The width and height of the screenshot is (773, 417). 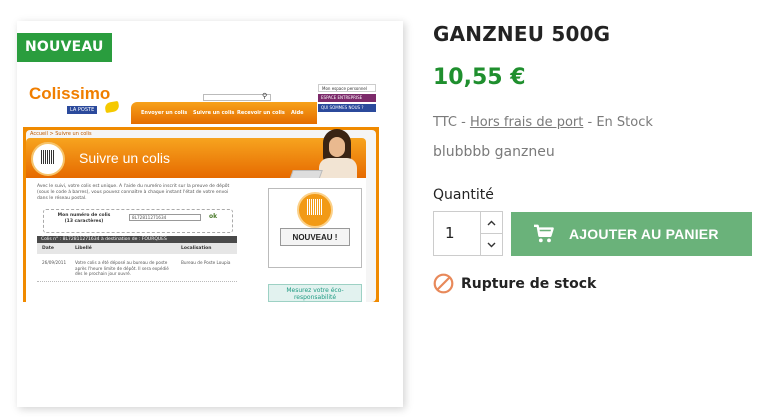 I want to click on product-description: blubbbb ganzneu, so click(x=494, y=152).